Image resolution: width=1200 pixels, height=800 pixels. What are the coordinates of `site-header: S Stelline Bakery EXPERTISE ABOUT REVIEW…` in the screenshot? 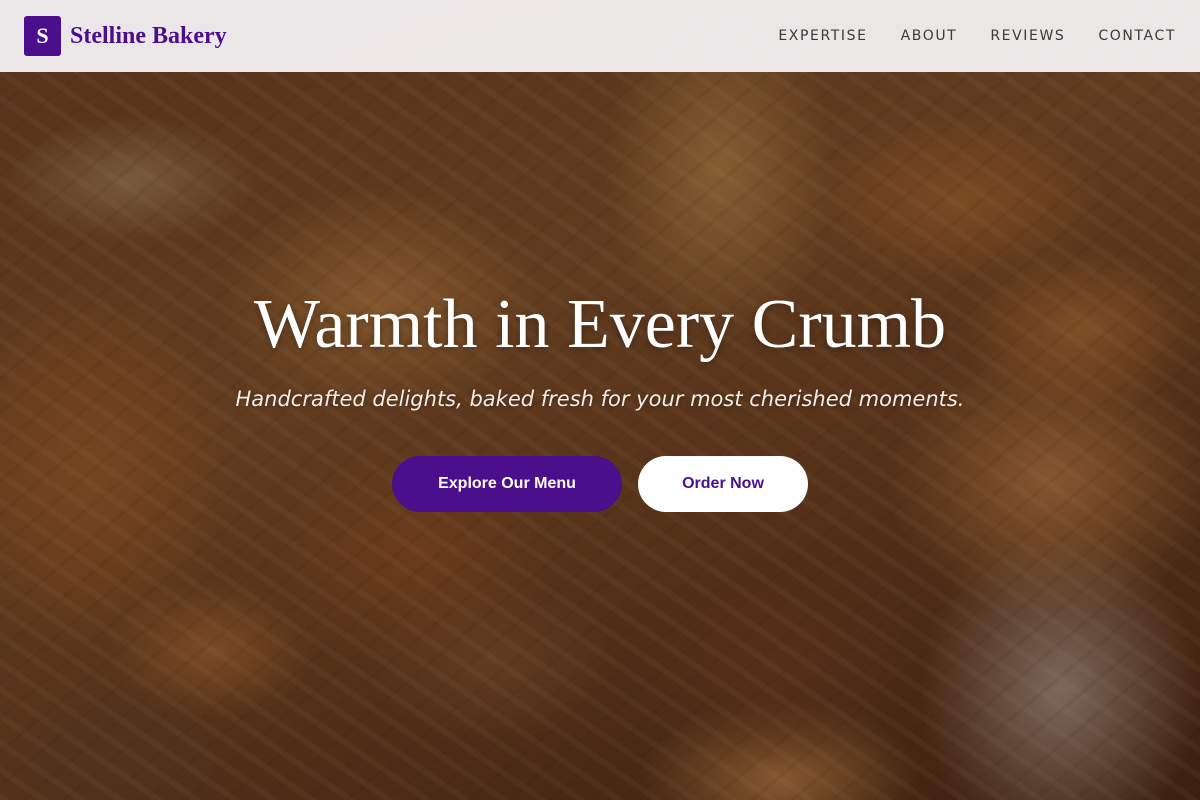 It's located at (600, 36).